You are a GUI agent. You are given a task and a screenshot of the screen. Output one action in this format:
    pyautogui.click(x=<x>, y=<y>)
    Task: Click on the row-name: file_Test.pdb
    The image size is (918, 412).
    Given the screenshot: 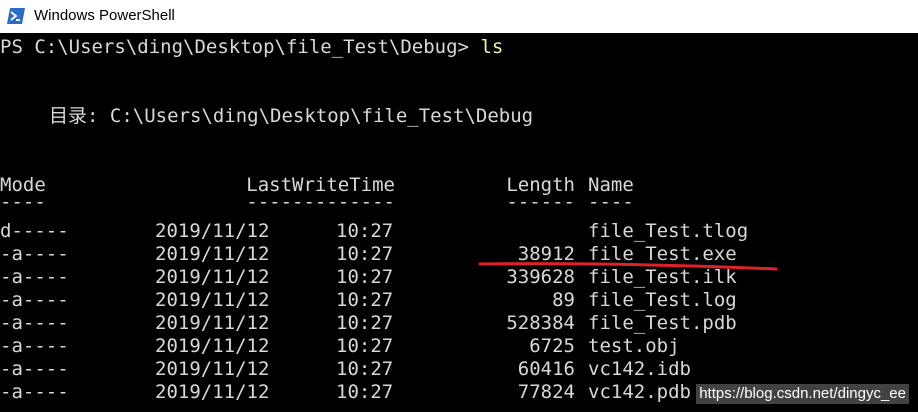 What is the action you would take?
    pyautogui.click(x=662, y=323)
    